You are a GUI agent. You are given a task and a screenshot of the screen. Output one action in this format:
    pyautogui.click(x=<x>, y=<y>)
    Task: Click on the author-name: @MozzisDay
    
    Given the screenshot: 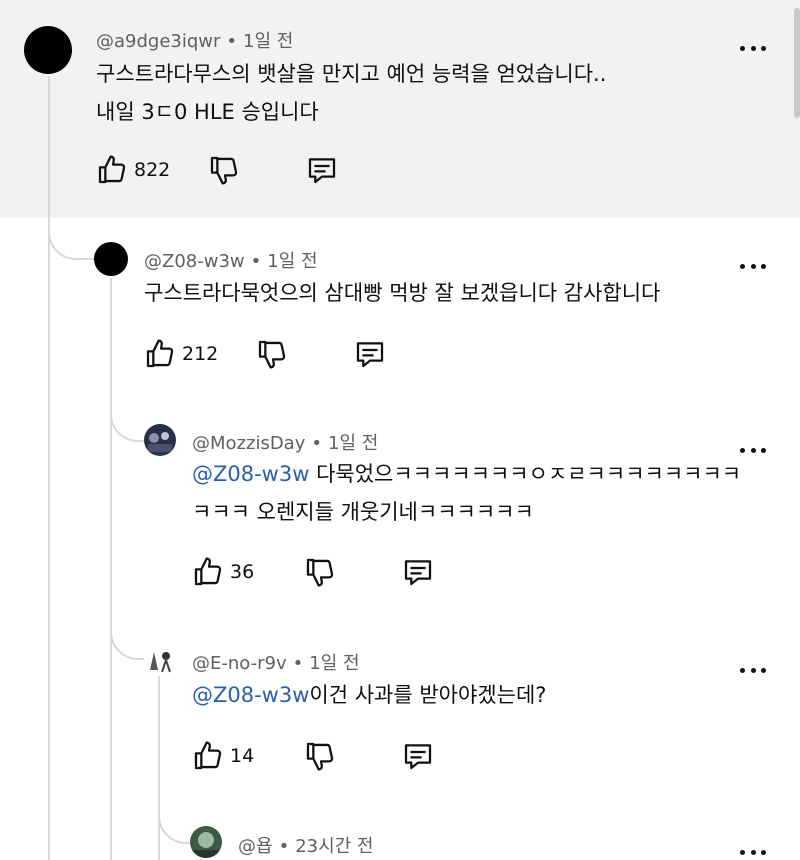 What is the action you would take?
    pyautogui.click(x=248, y=443)
    